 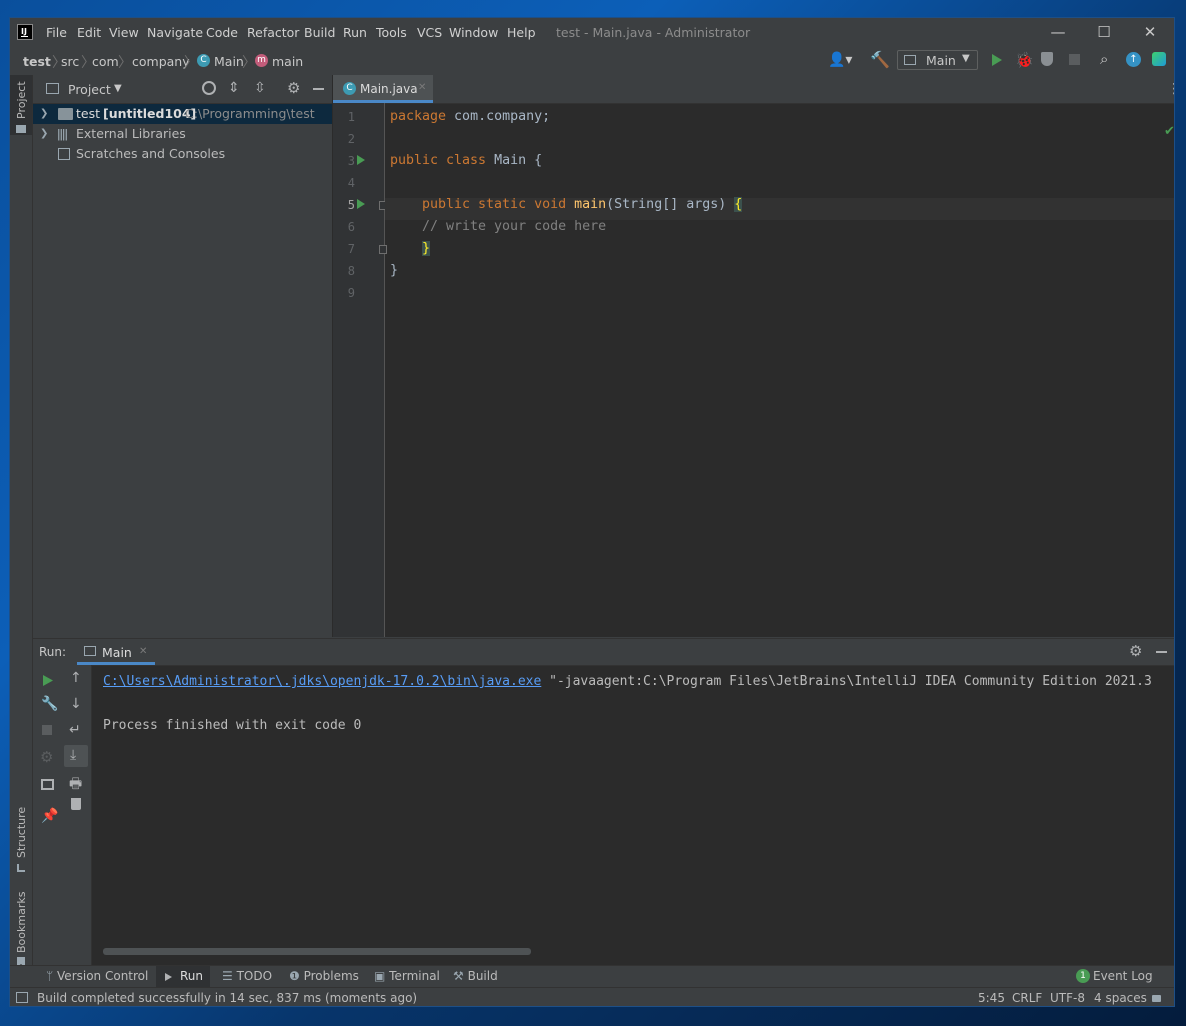 I want to click on breadcrumb-company: company, so click(x=161, y=61).